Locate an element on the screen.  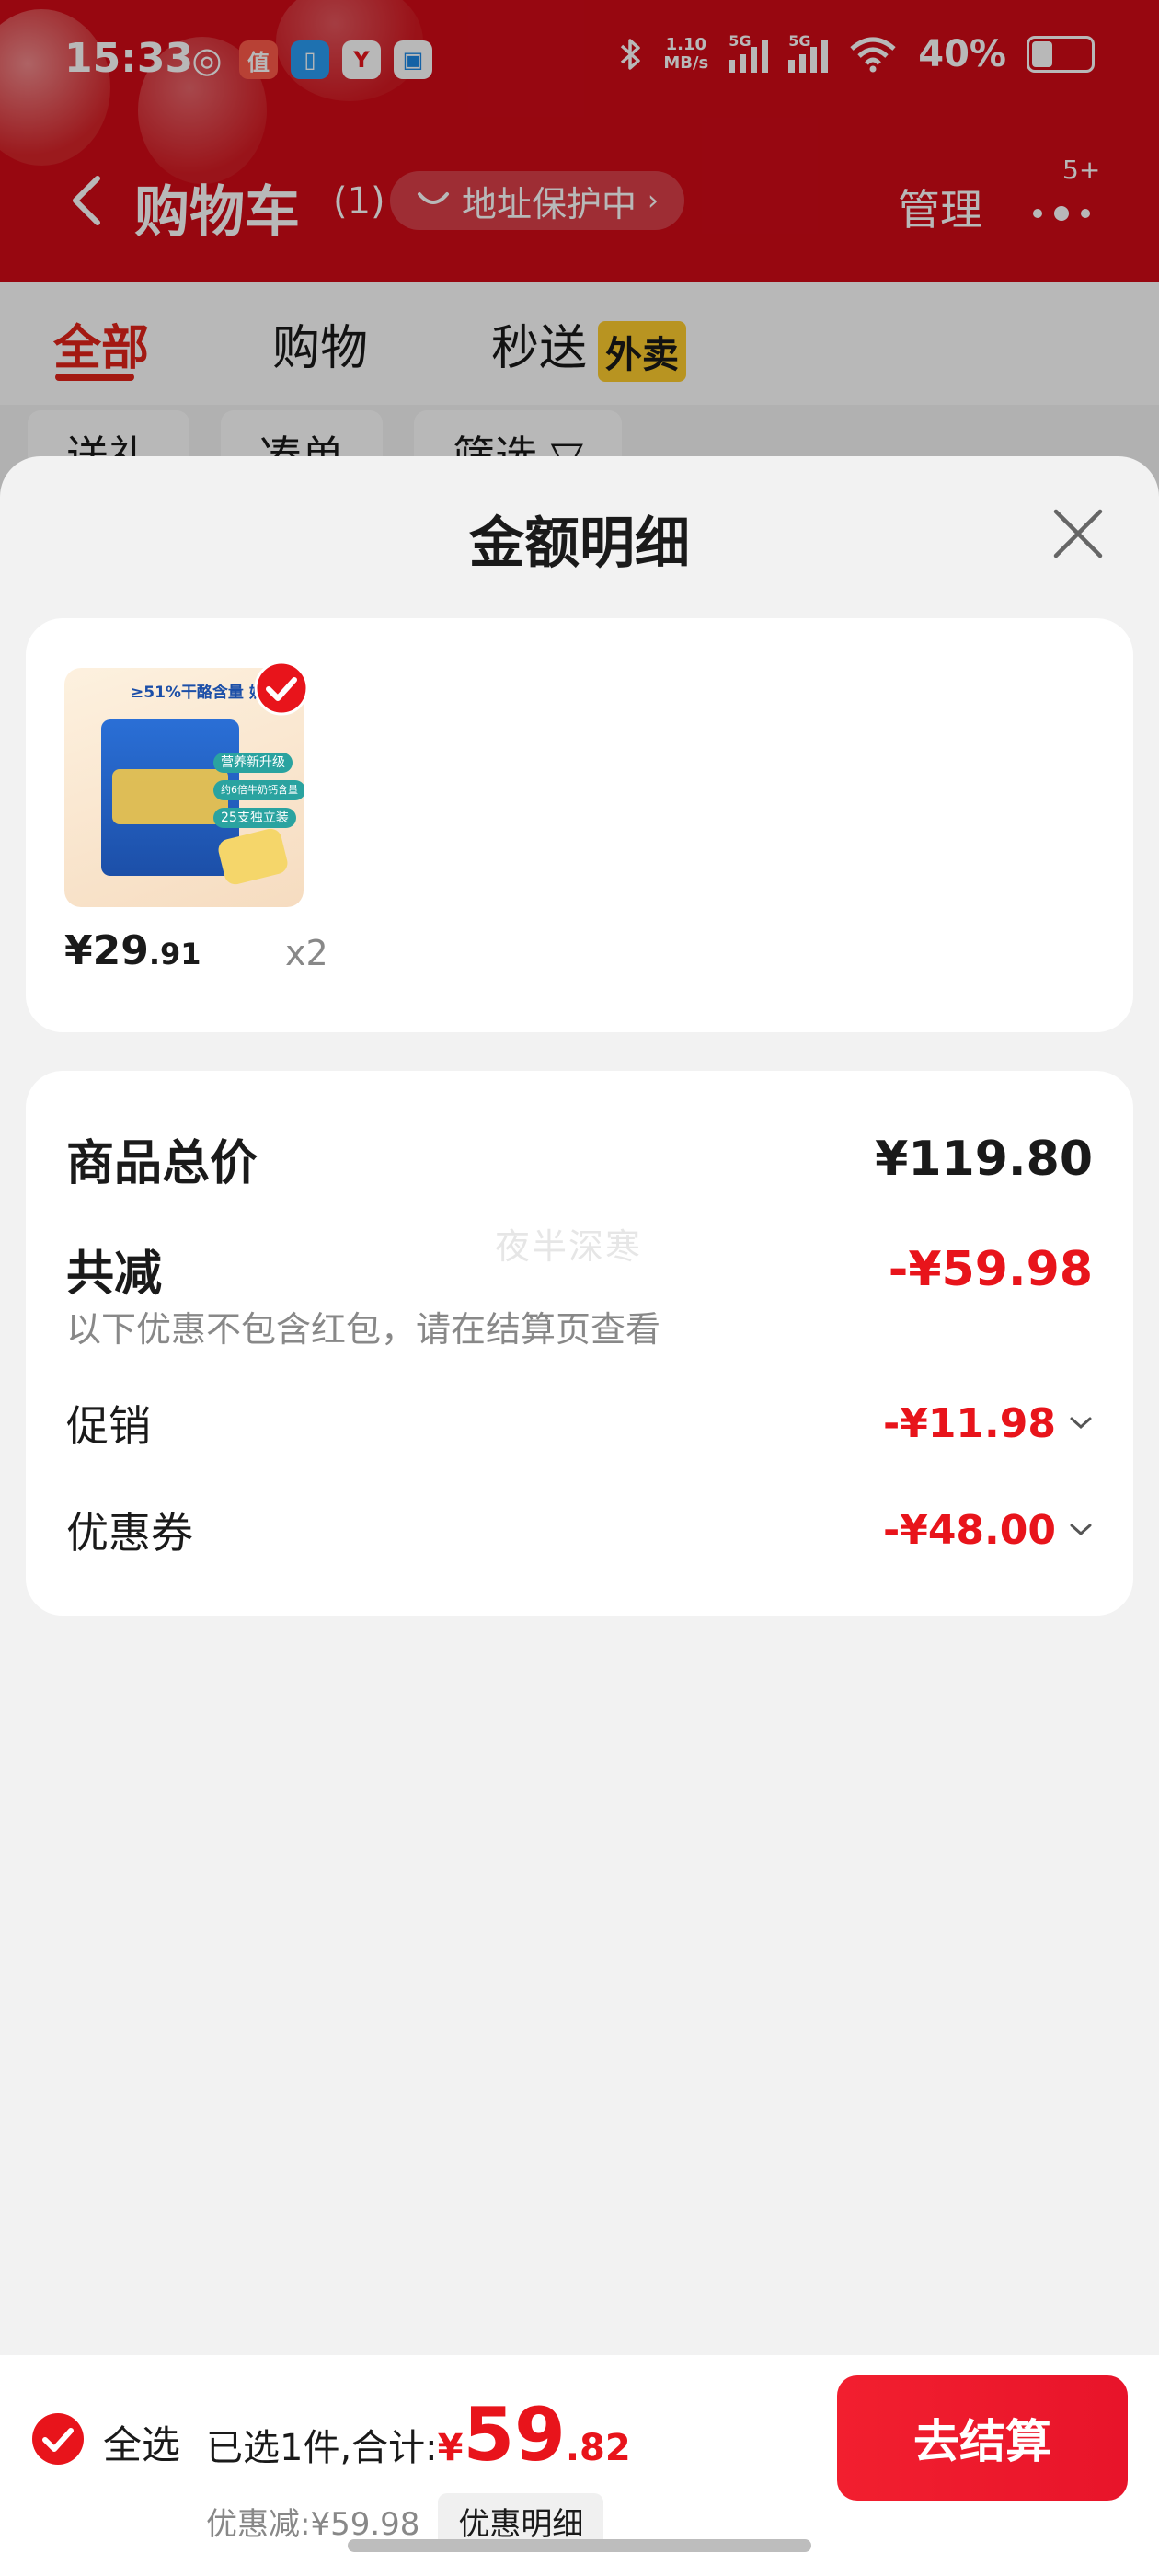
total-dec: .82 is located at coordinates (598, 2448).